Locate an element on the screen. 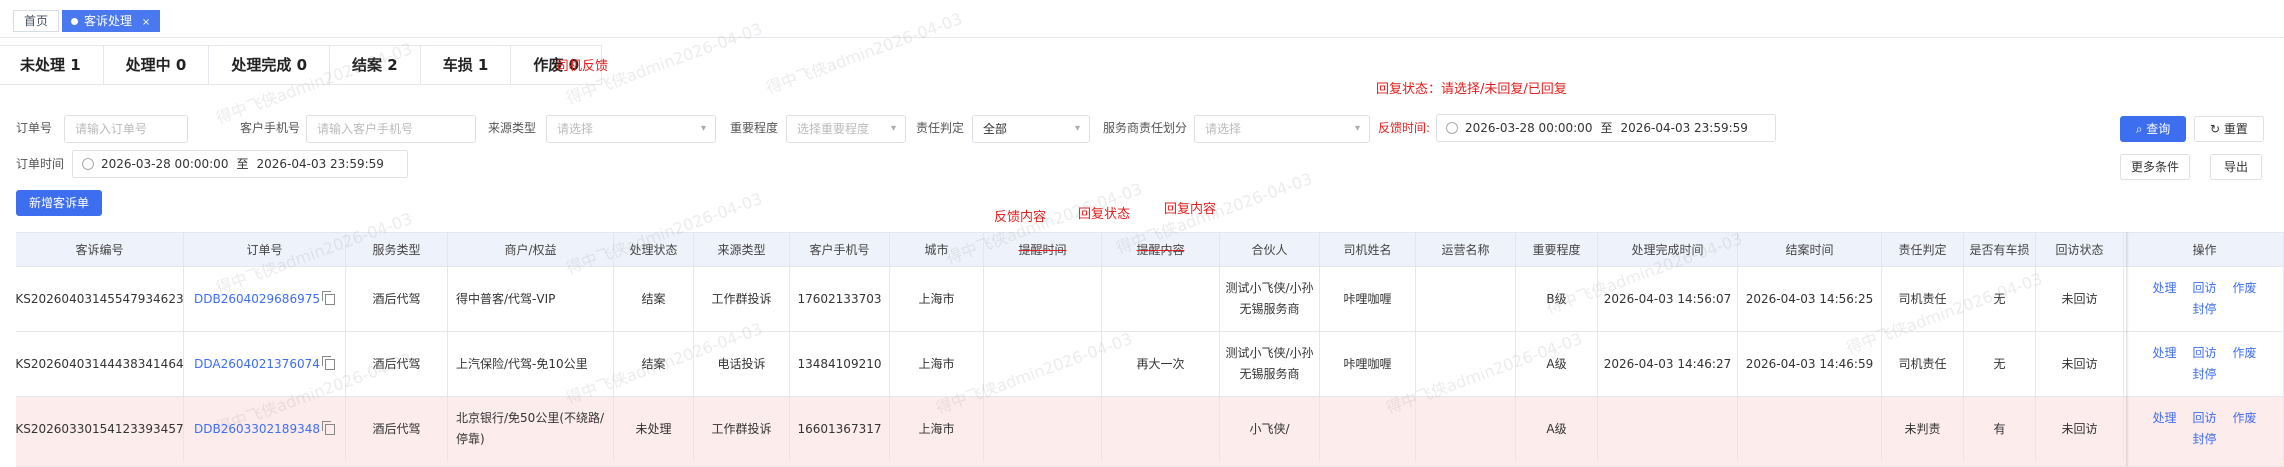 Image resolution: width=2284 pixels, height=467 pixels. responsibility-label: 责任判定 is located at coordinates (940, 128).